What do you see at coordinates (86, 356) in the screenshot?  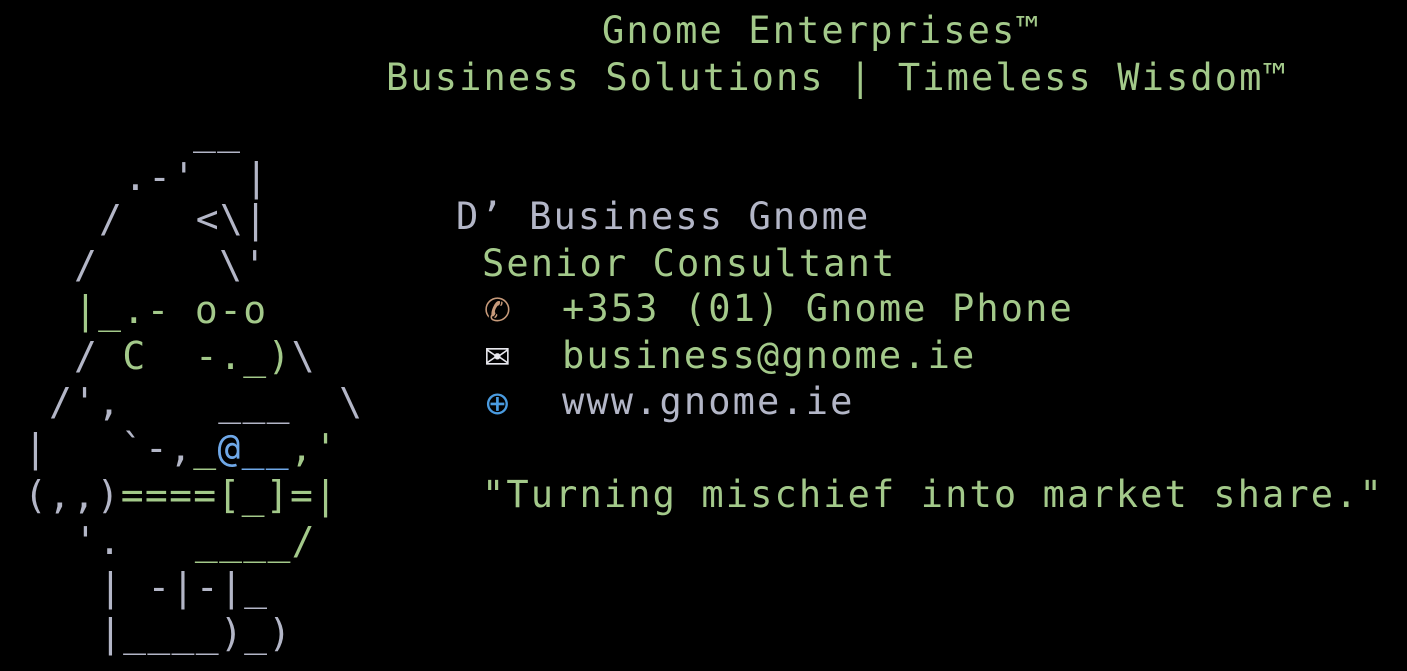 I see `ascii-line-6-a: /` at bounding box center [86, 356].